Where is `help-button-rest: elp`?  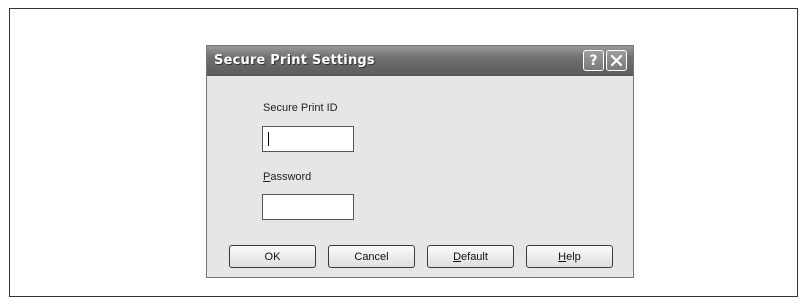
help-button-rest: elp is located at coordinates (573, 256).